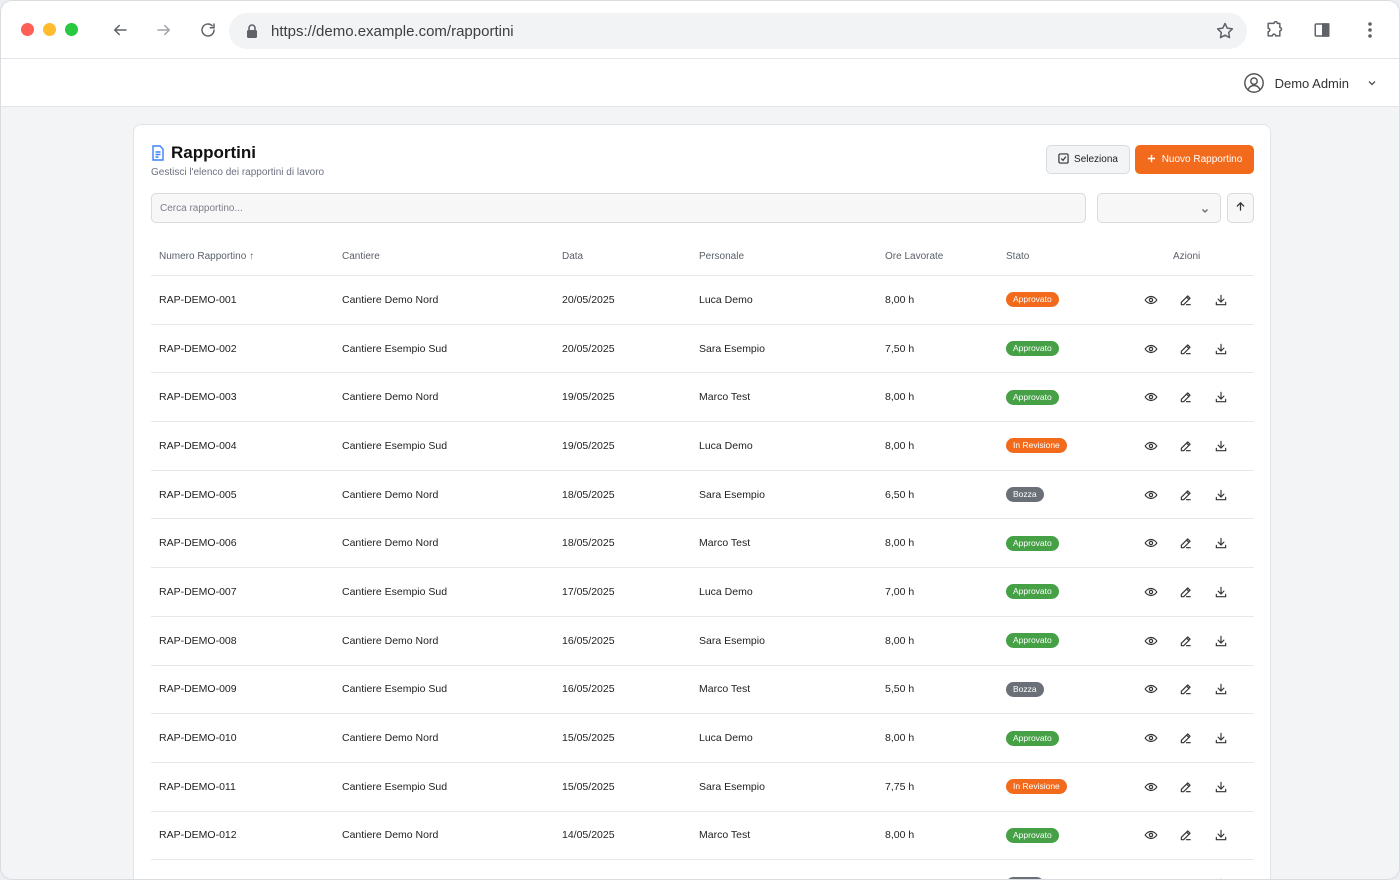 The width and height of the screenshot is (1400, 880). Describe the element at coordinates (1159, 208) in the screenshot. I see `filter-select` at that location.